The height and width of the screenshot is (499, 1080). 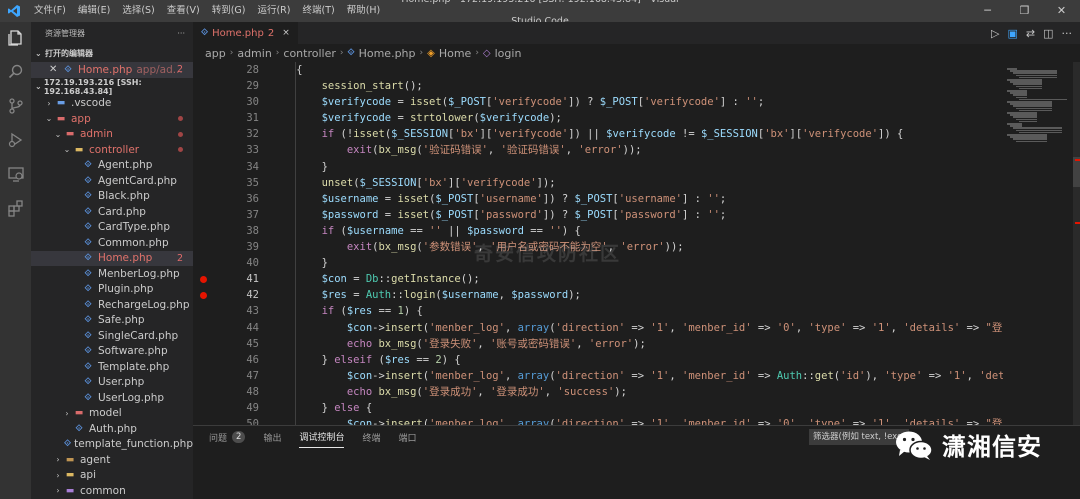 I want to click on panel-tab: 调试控制台, so click(x=322, y=437).